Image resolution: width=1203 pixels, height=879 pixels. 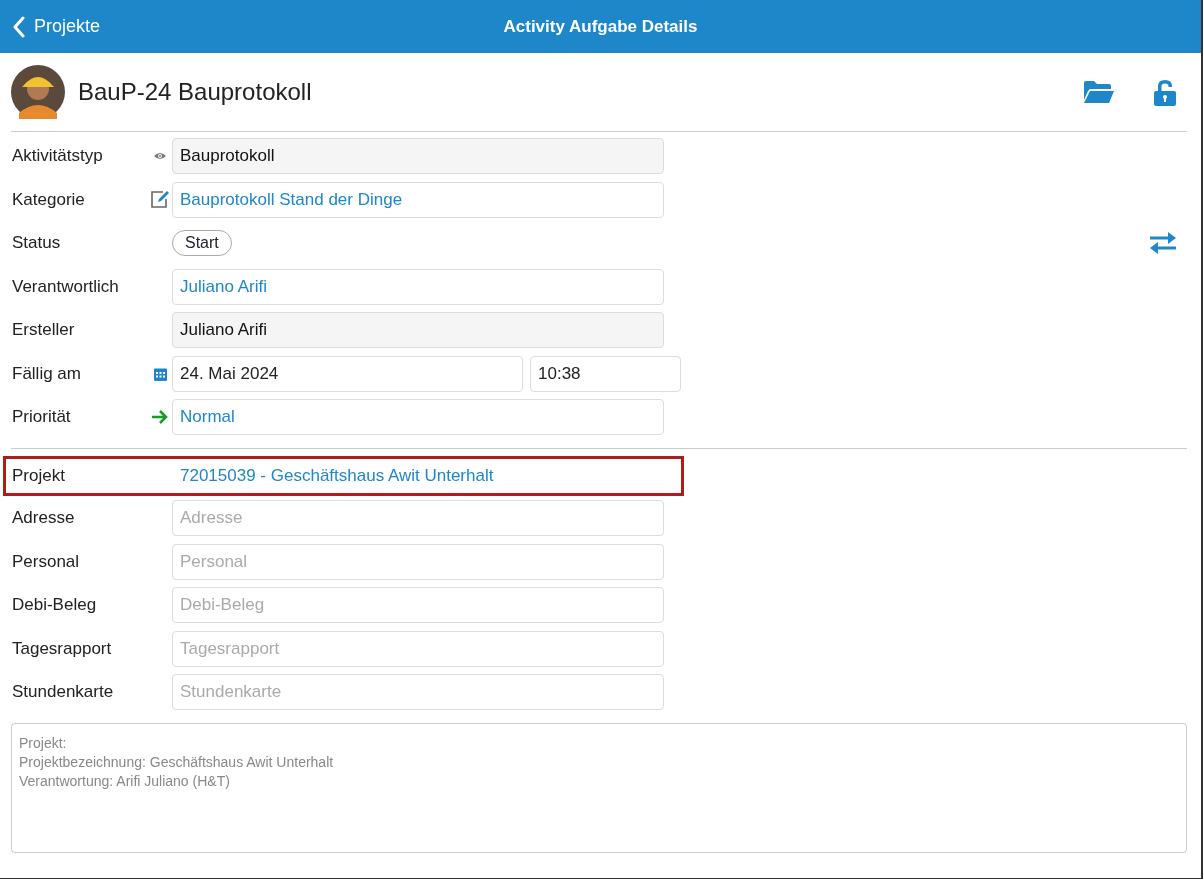 What do you see at coordinates (125, 781) in the screenshot?
I see `notes-line: Verantwortung: Arifi Juliano (H&T)` at bounding box center [125, 781].